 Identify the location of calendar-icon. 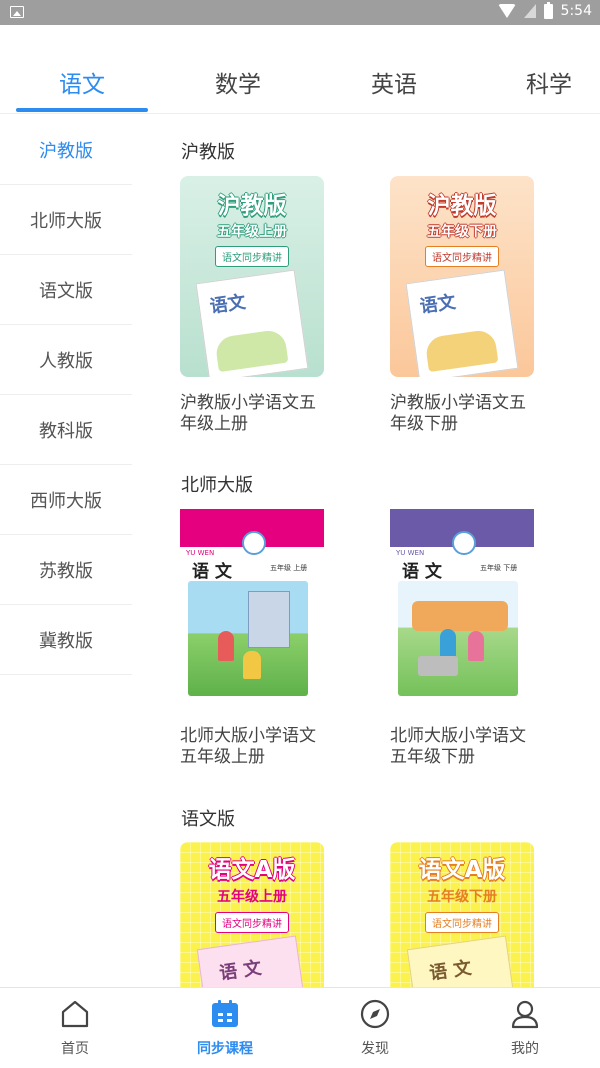
(225, 1013).